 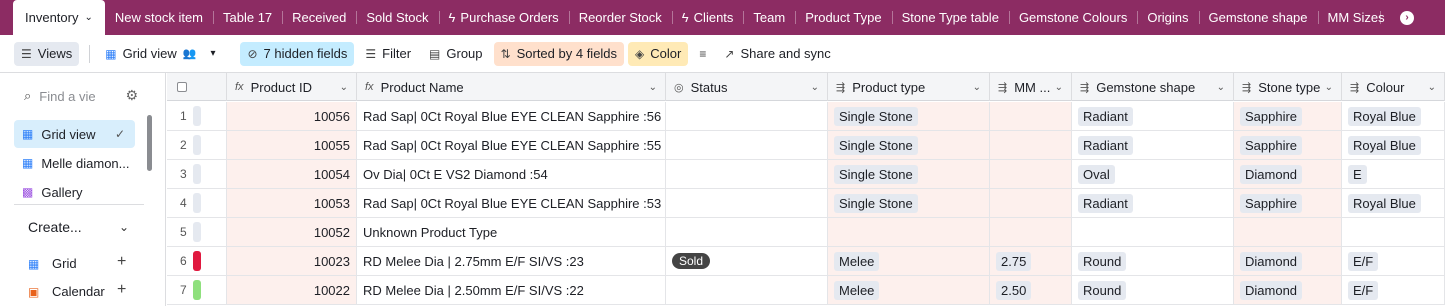 I want to click on tab-gemstone-shape: Gemstone shape, so click(x=1258, y=17).